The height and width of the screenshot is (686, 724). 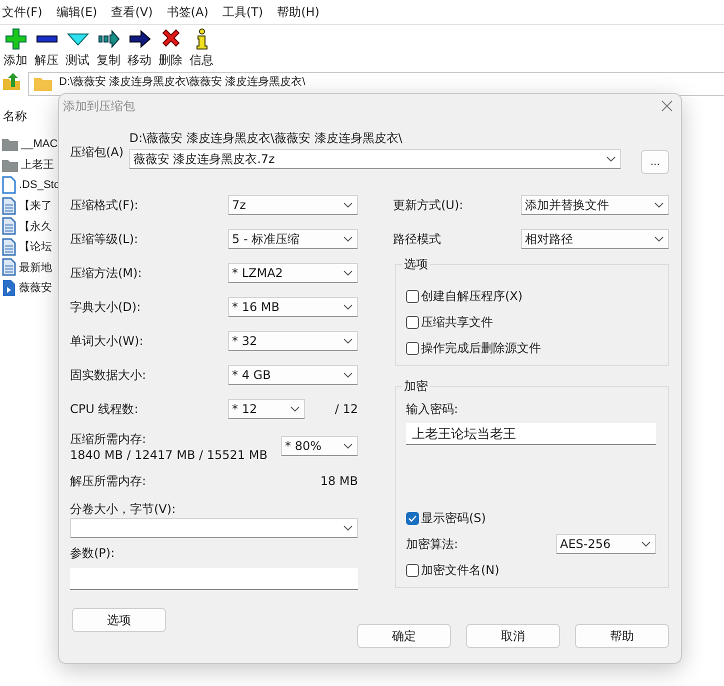 What do you see at coordinates (346, 409) in the screenshot?
I see `thread-total: / 12` at bounding box center [346, 409].